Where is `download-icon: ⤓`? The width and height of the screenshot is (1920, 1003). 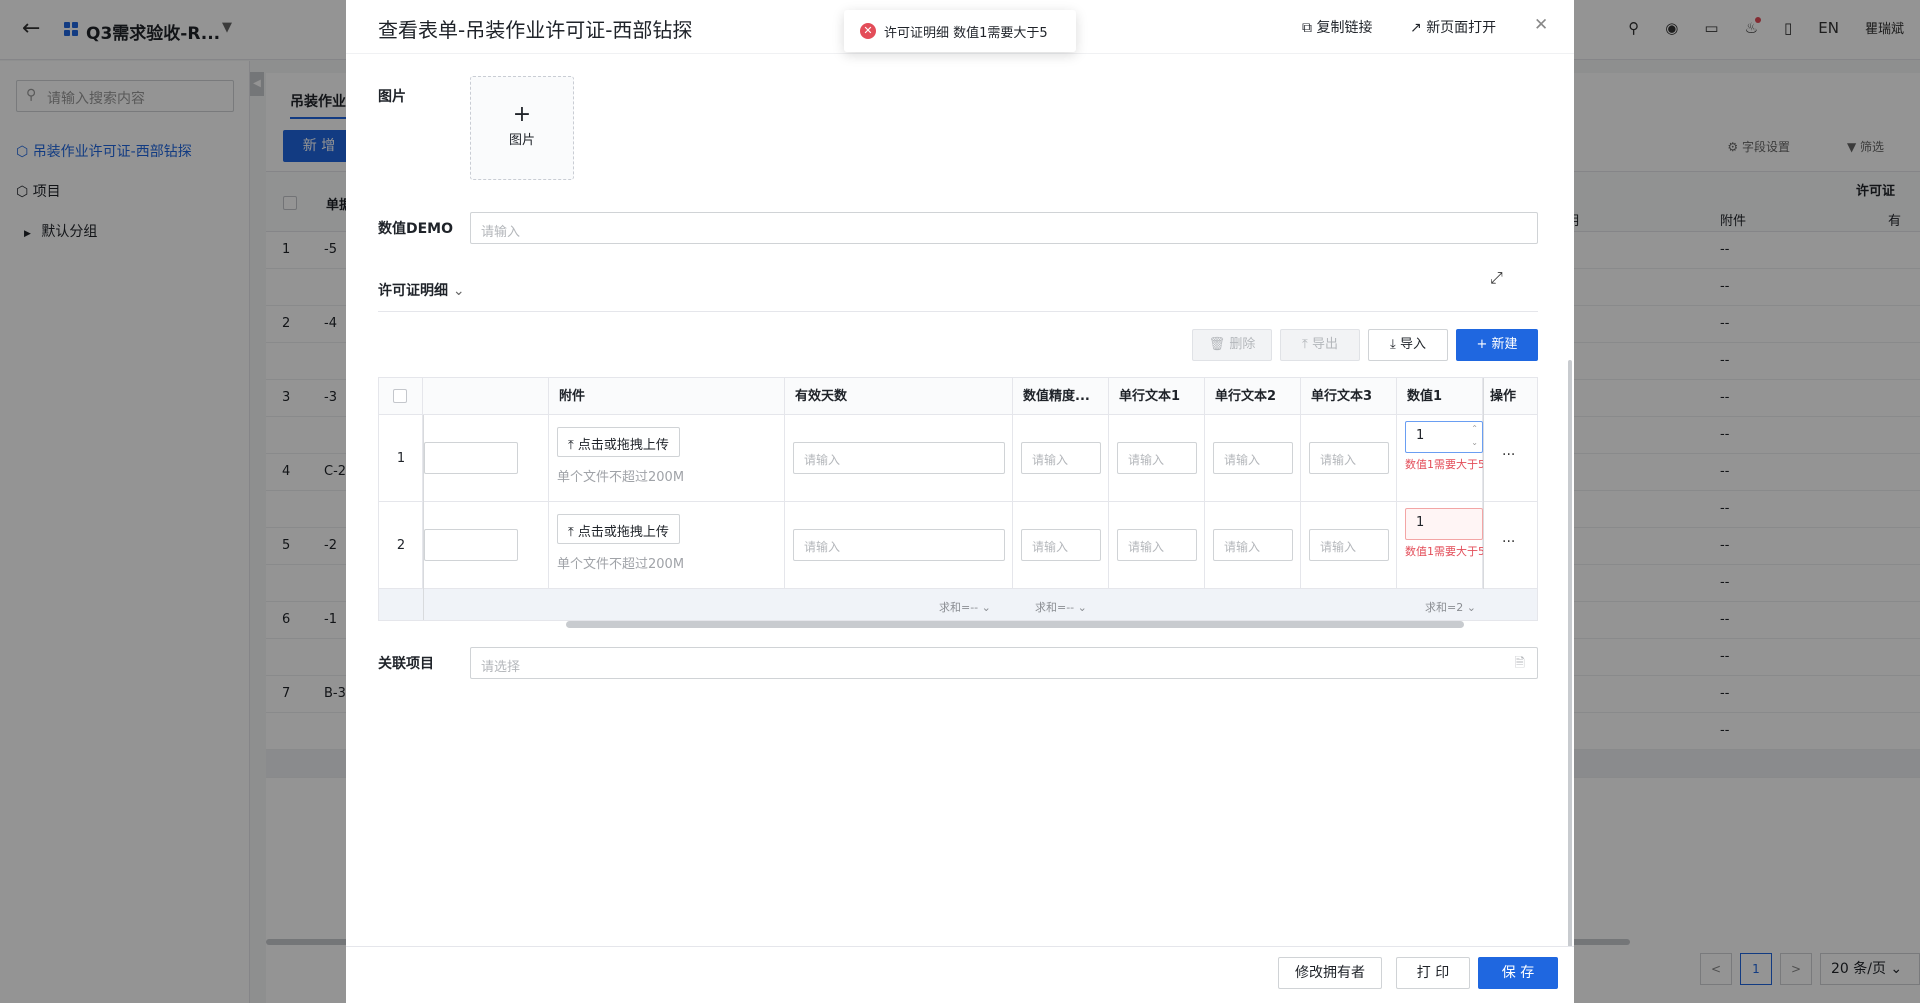
download-icon: ⤓ is located at coordinates (1393, 344).